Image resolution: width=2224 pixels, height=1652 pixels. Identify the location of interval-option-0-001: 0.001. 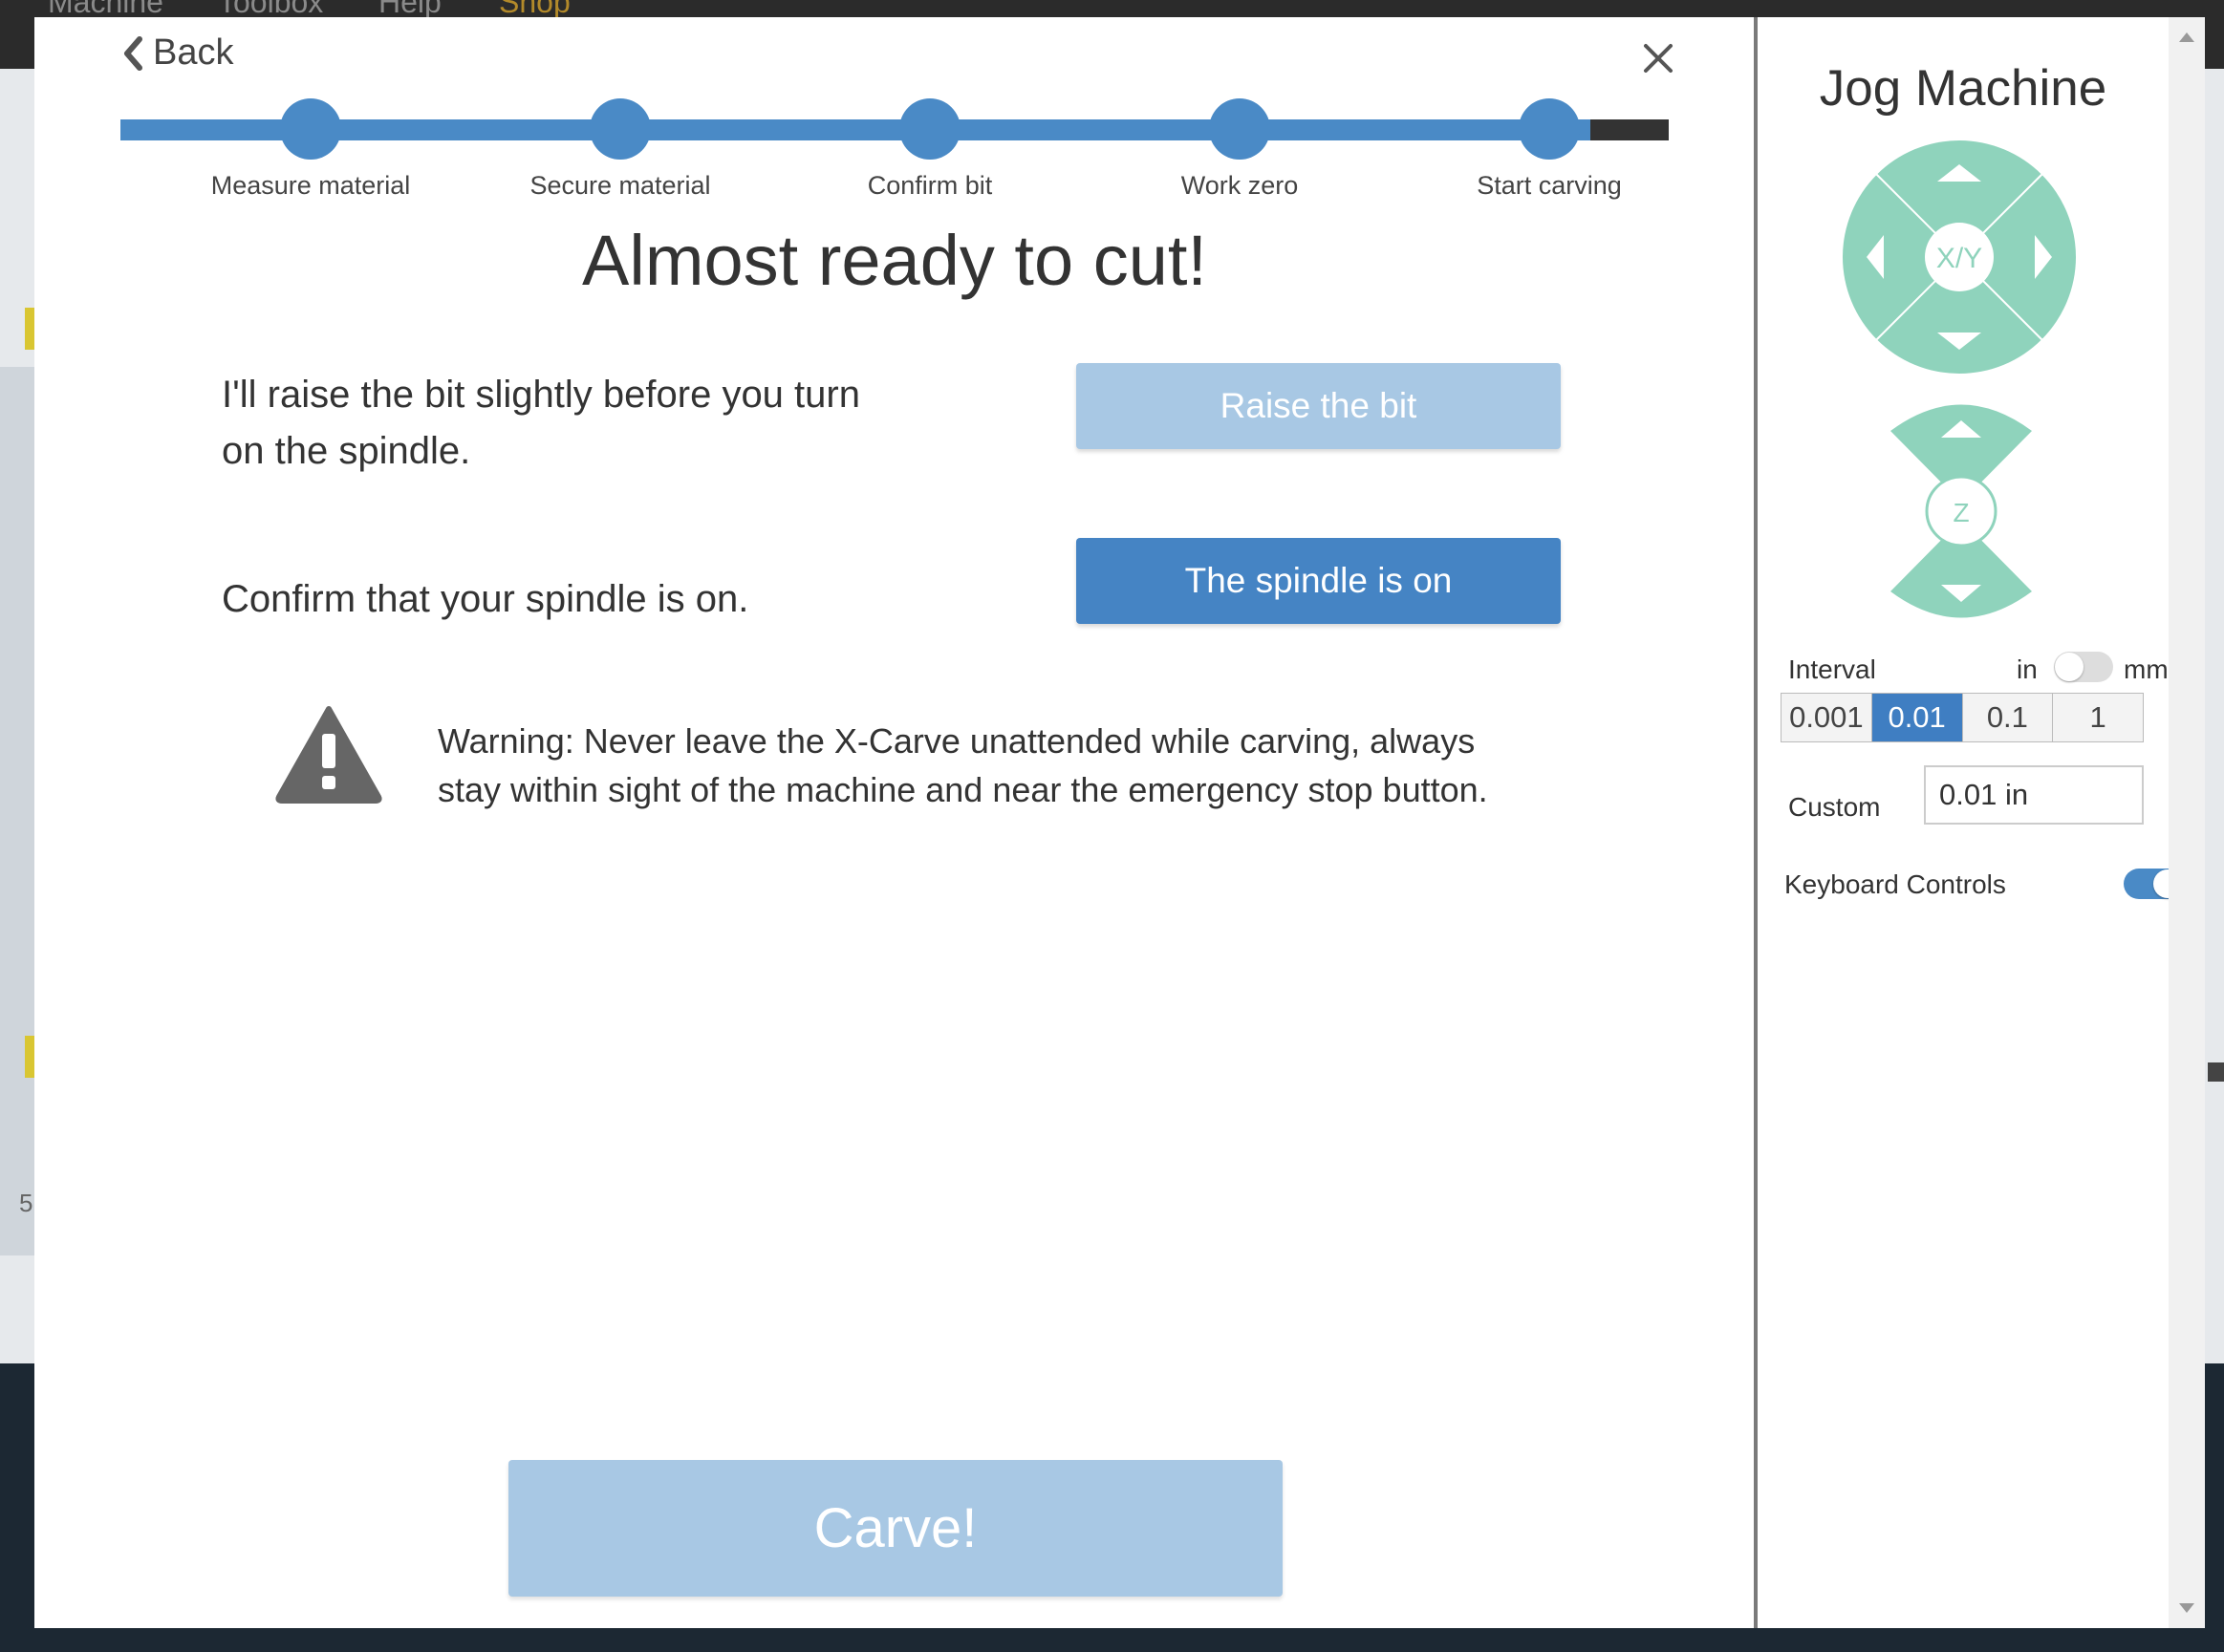
(1827, 718).